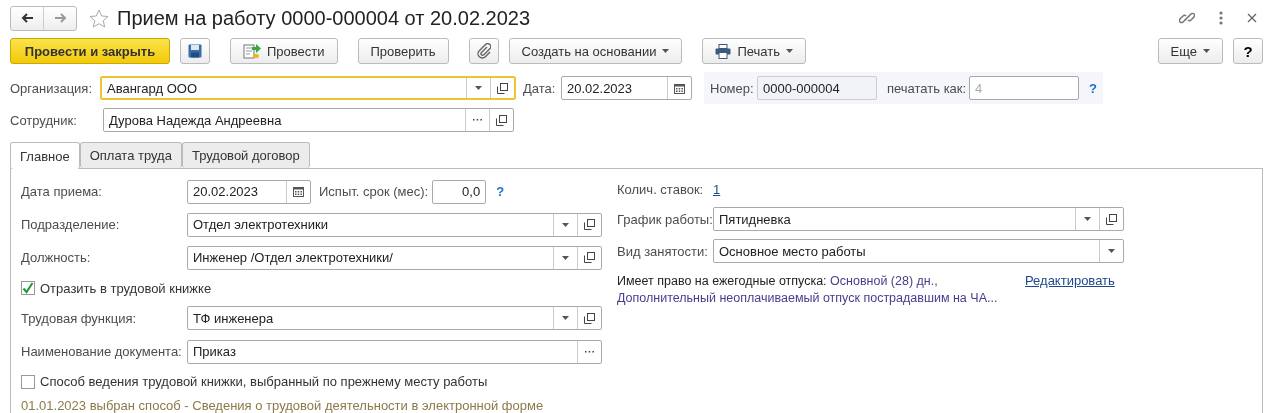  I want to click on vacations-label: Имеет право на ежегодные отпуска:, so click(722, 281).